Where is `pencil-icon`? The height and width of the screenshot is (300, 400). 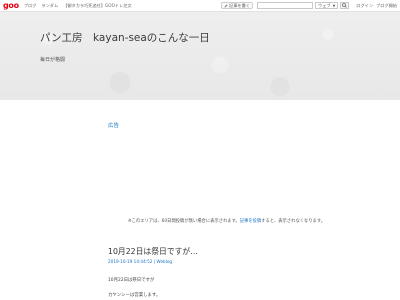 pencil-icon is located at coordinates (226, 5).